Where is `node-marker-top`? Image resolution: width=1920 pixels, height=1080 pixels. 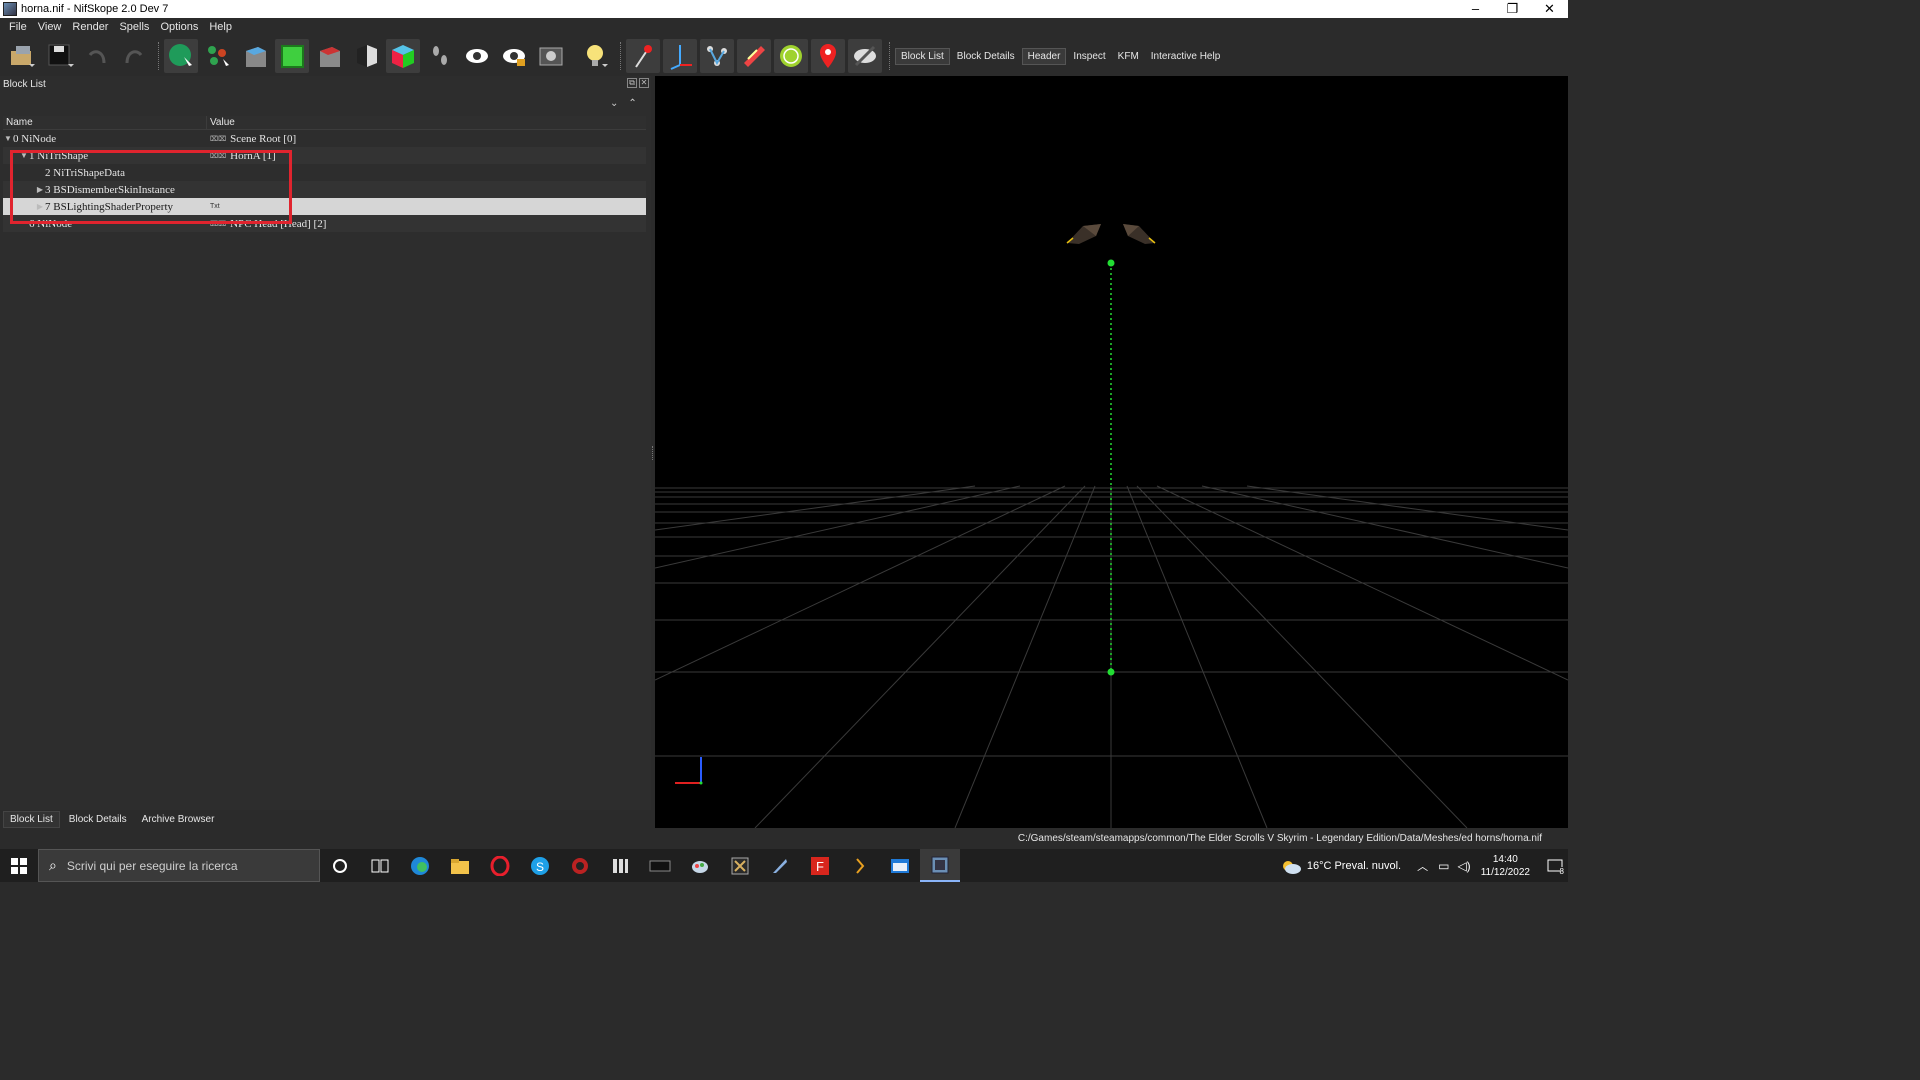
node-marker-top is located at coordinates (1111, 263).